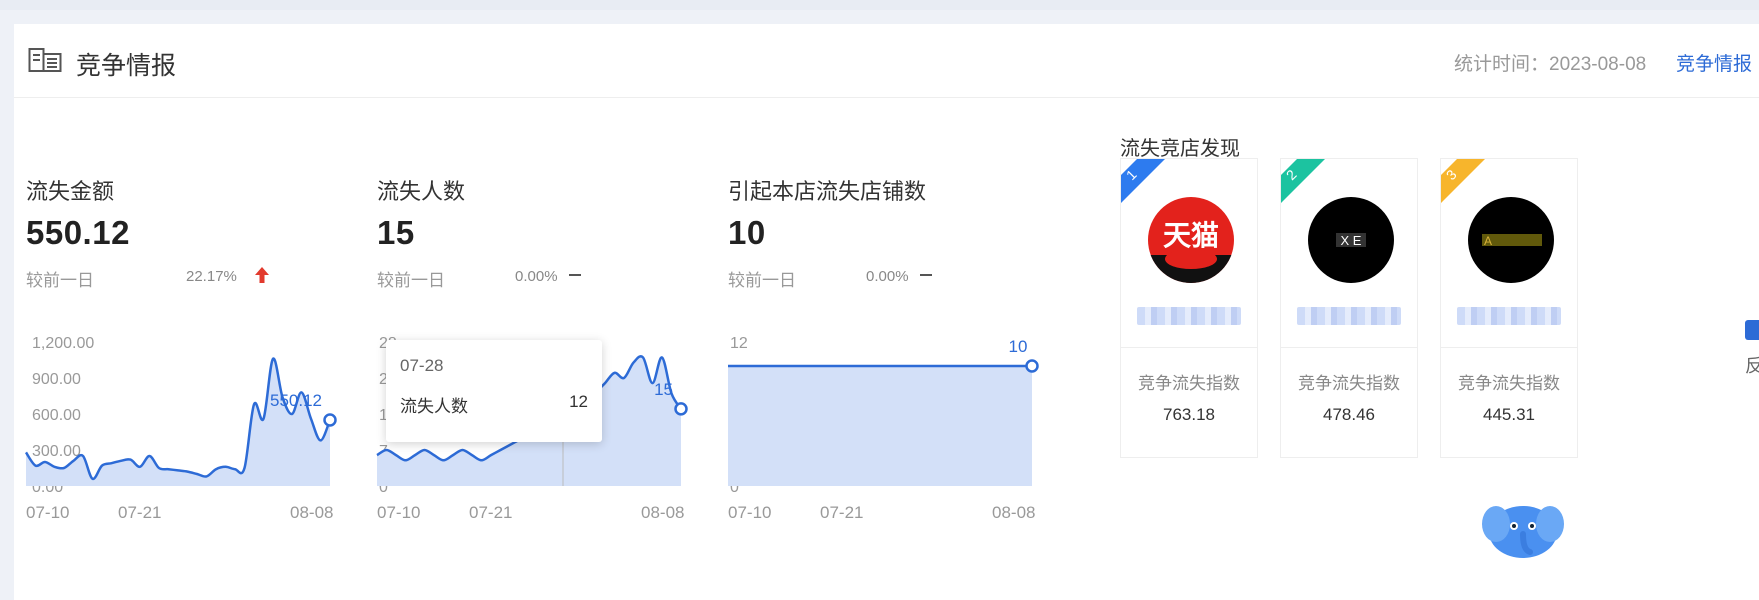  I want to click on stat-time: 统计时间：2023-08-08, so click(1550, 62).